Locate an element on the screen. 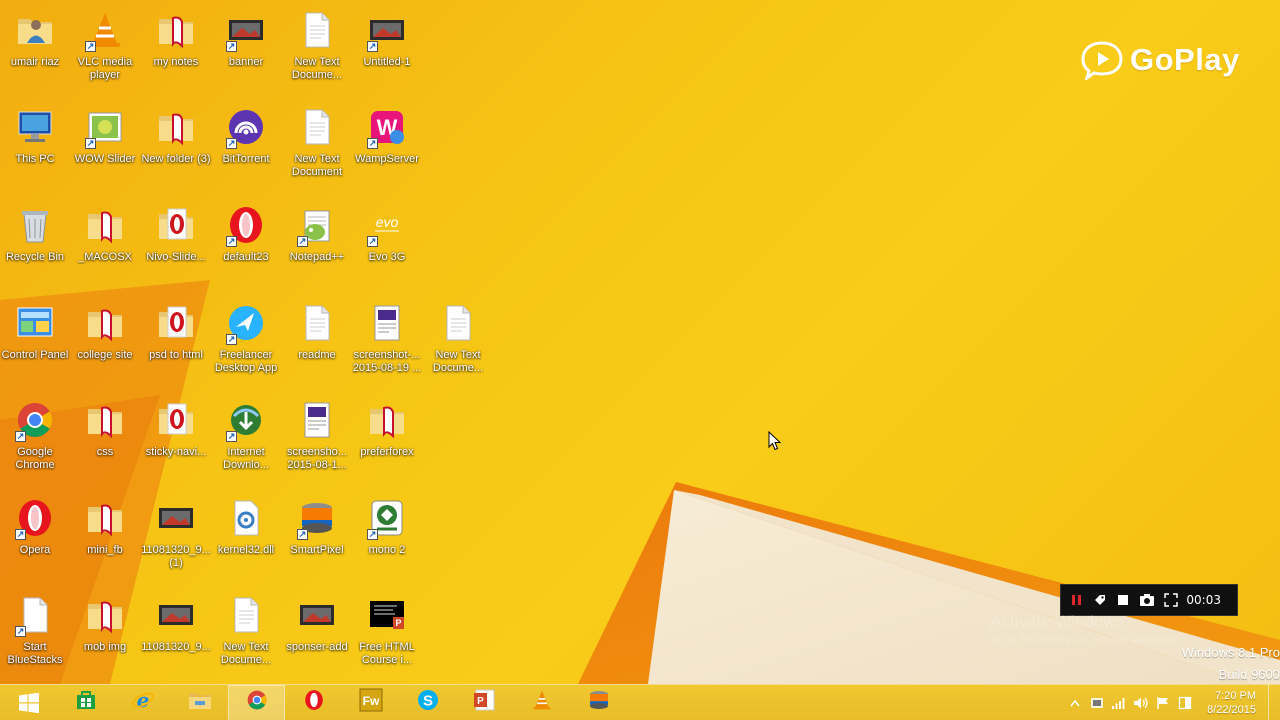  notepad-plus-plus-icon: ↗ is located at coordinates (317, 225).